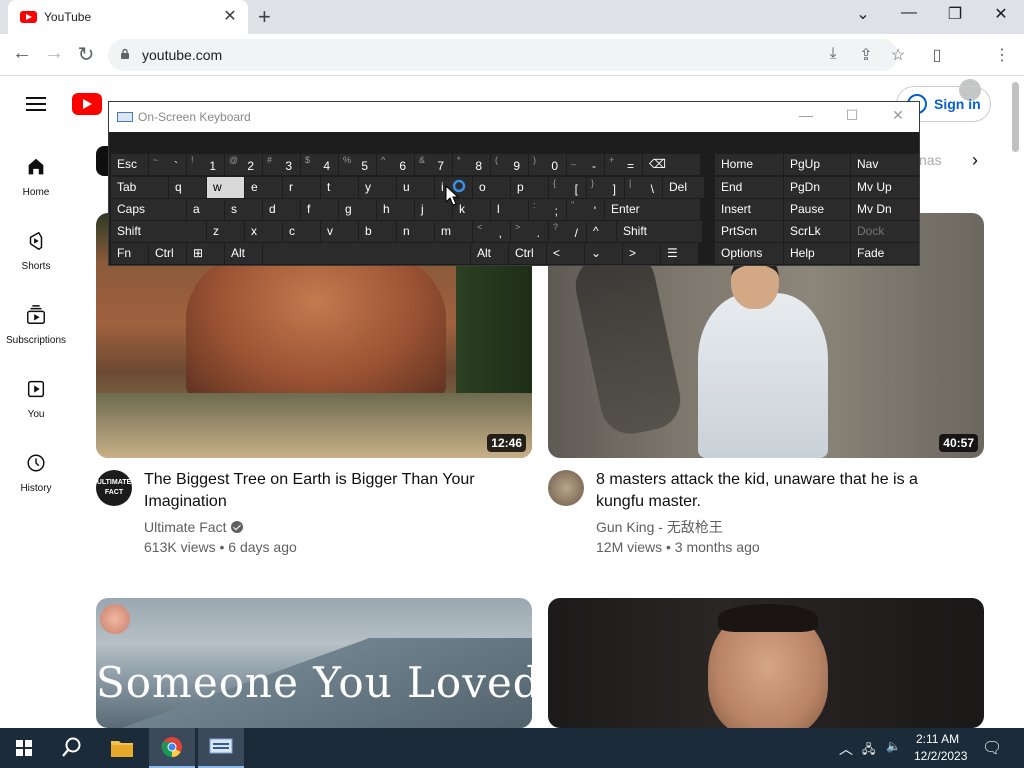 The height and width of the screenshot is (768, 1024). What do you see at coordinates (433, 164) in the screenshot?
I see `osk-key-7: & 7` at bounding box center [433, 164].